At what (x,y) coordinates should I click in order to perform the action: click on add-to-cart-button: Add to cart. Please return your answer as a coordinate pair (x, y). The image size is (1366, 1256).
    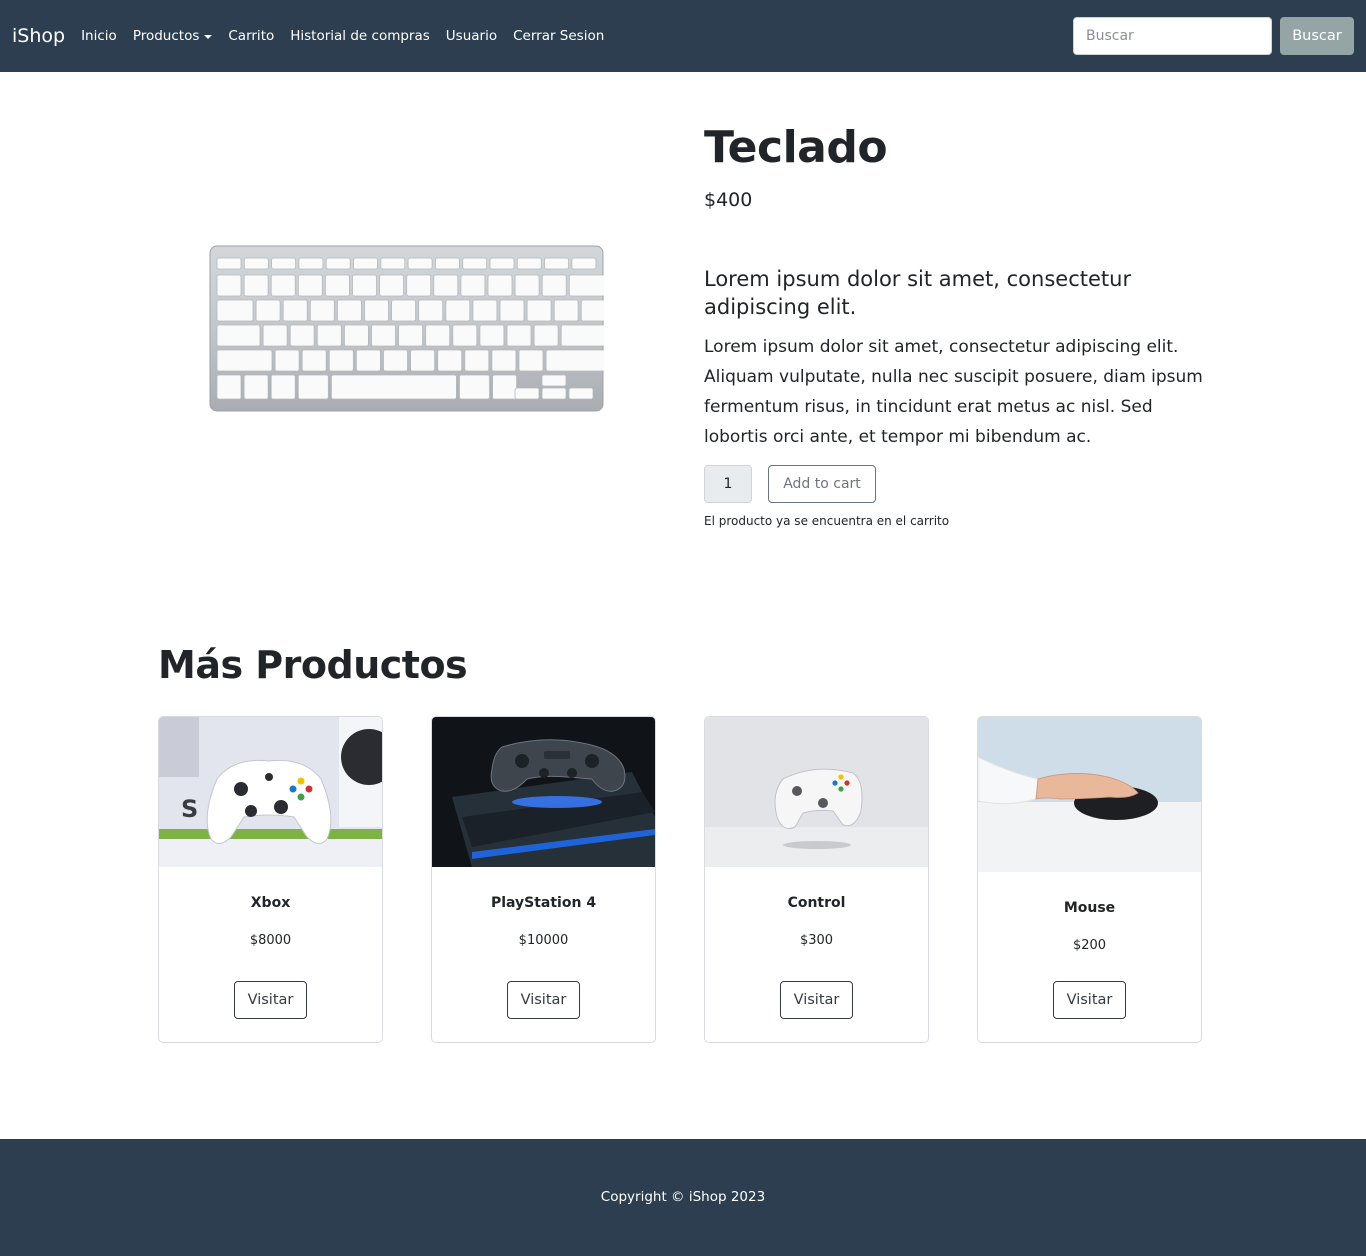
    Looking at the image, I should click on (822, 484).